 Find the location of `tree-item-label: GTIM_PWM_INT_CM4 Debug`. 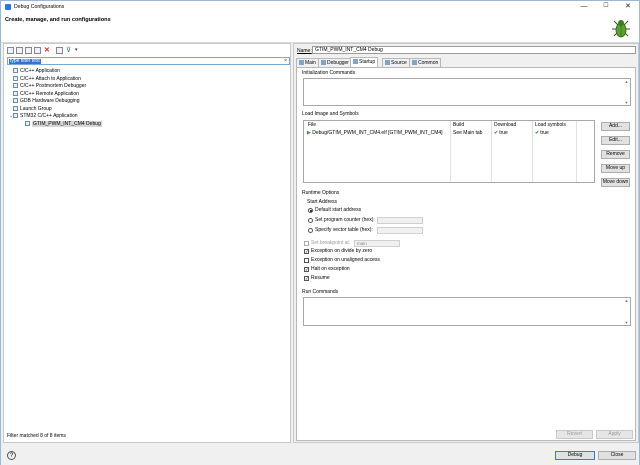

tree-item-label: GTIM_PWM_INT_CM4 Debug is located at coordinates (67, 123).